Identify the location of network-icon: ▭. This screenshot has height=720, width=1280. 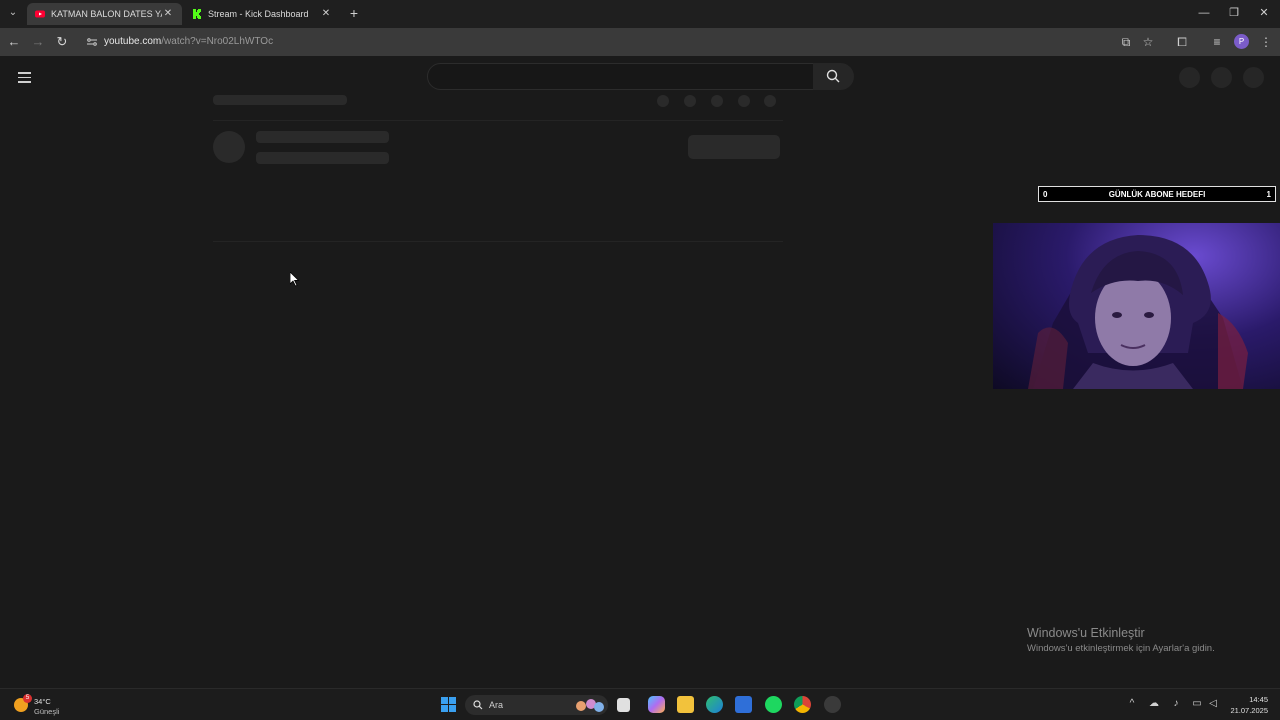
(1197, 704).